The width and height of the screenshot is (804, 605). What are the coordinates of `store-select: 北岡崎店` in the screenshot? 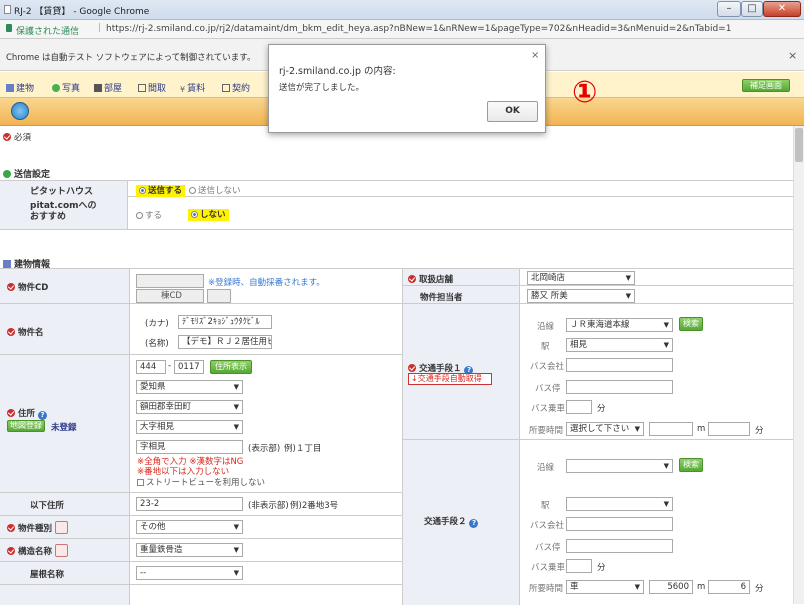 It's located at (581, 278).